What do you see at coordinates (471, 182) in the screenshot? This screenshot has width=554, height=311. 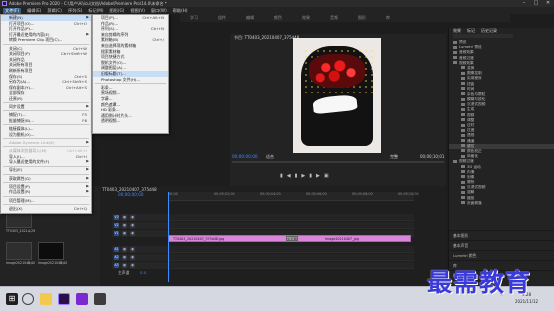 I see `effects-tree-label: 擦除` at bounding box center [471, 182].